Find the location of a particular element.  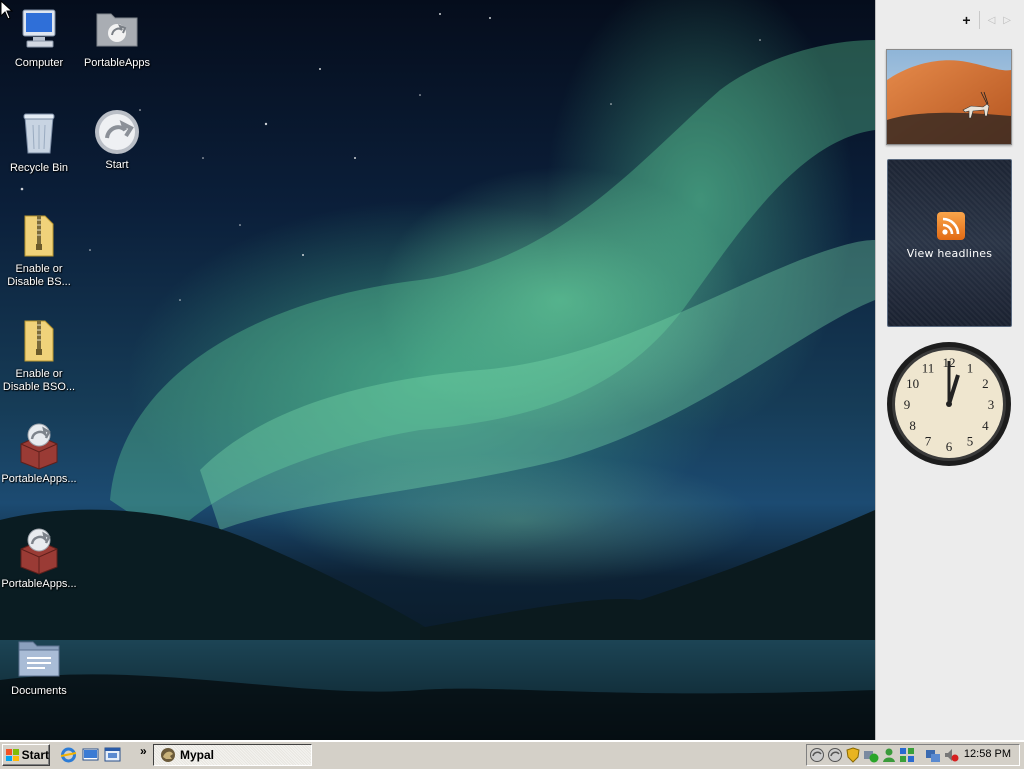

start-button: Start is located at coordinates (26, 755).